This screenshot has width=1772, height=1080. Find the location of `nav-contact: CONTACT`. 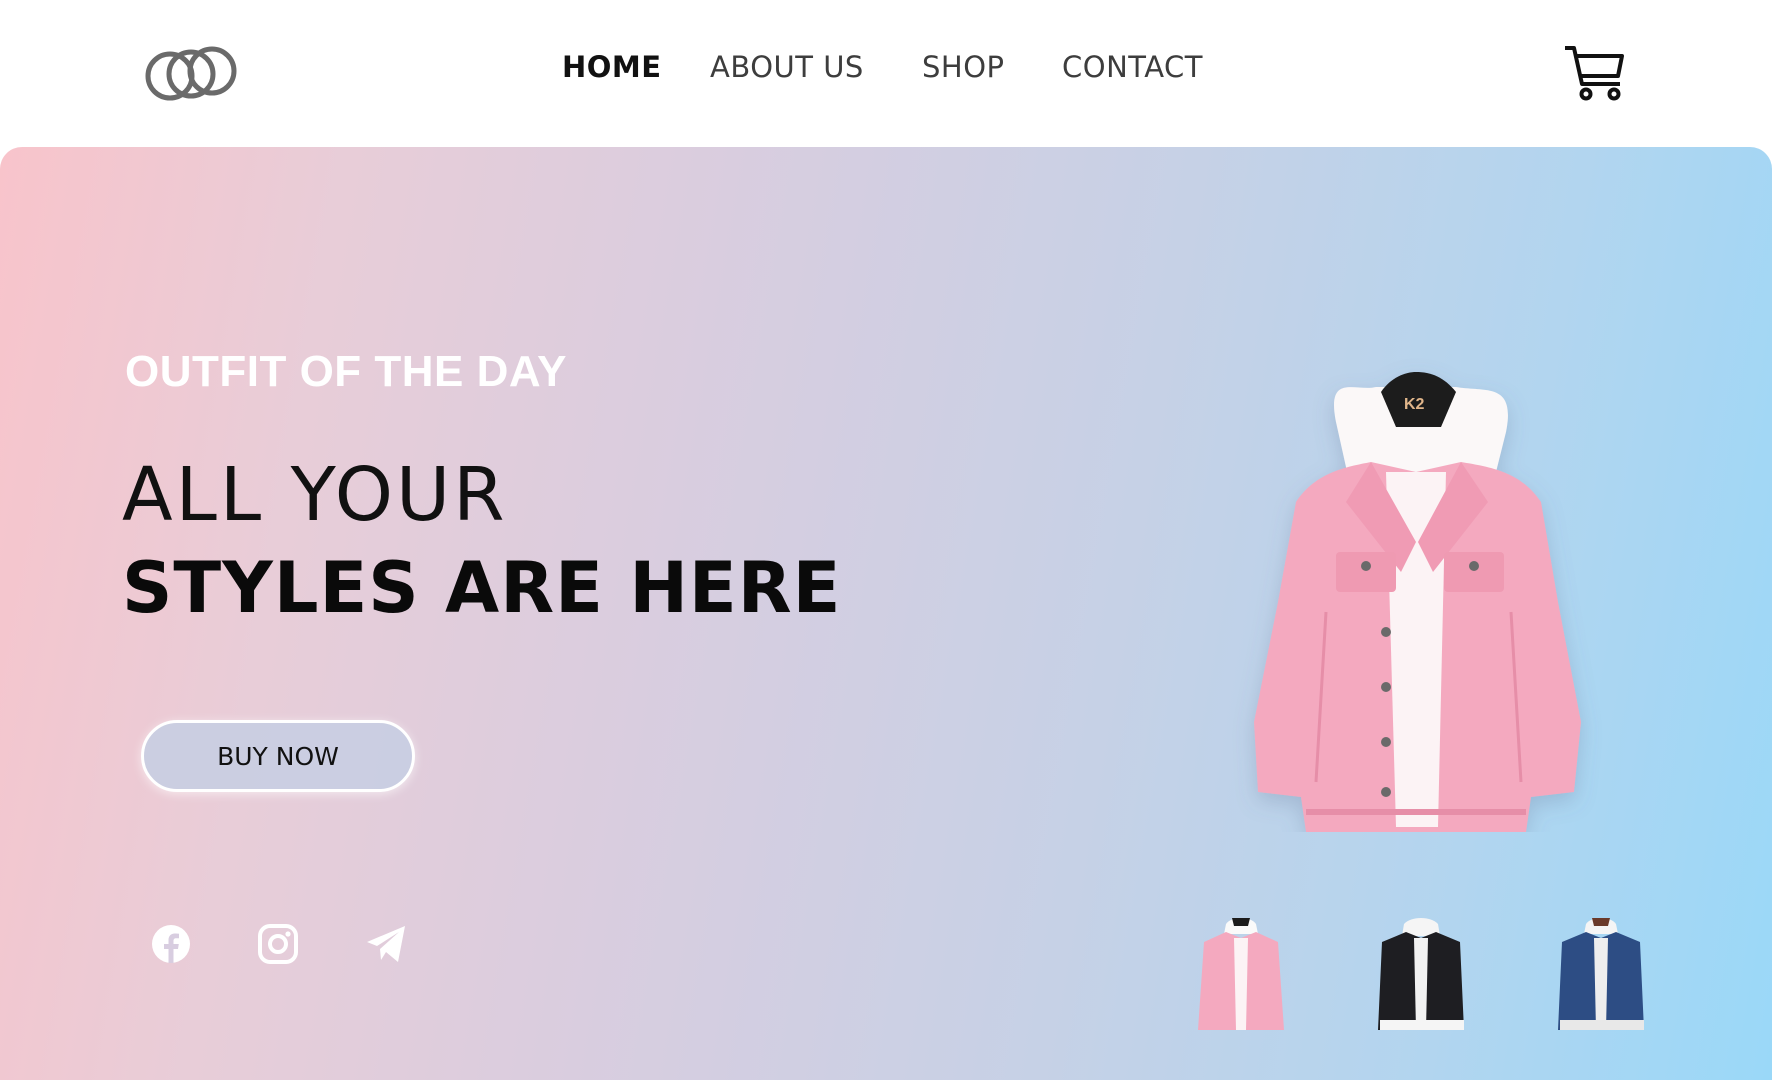

nav-contact: CONTACT is located at coordinates (1132, 67).